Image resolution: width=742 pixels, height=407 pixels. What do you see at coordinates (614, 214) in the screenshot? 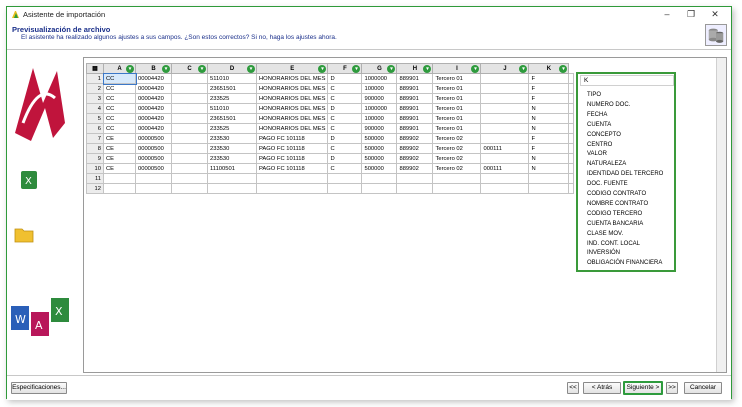
I see `dropdown-option: CODIGO TERCERO` at bounding box center [614, 214].